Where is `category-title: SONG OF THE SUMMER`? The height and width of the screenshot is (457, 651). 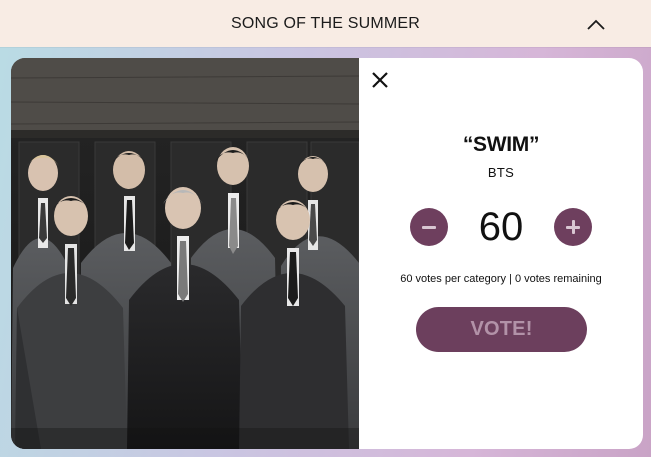
category-title: SONG OF THE SUMMER is located at coordinates (325, 23).